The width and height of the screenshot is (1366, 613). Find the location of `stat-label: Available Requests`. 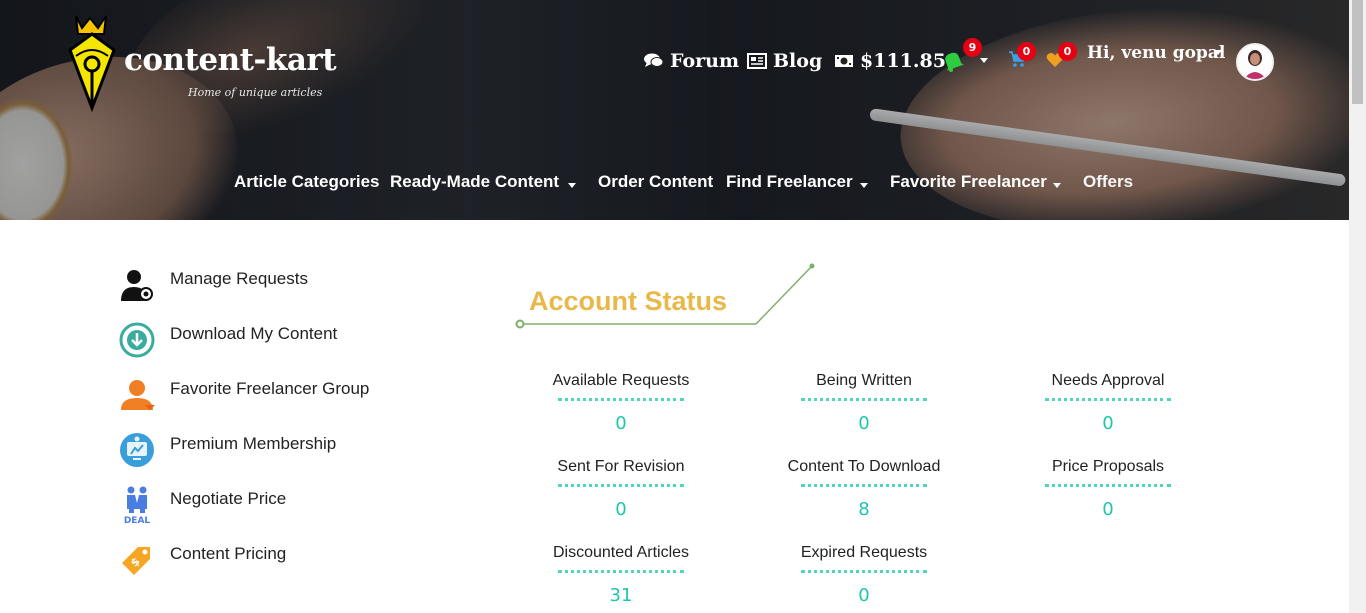

stat-label: Available Requests is located at coordinates (621, 380).